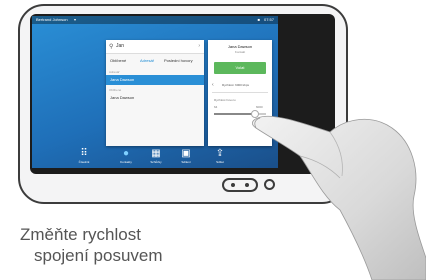  I want to click on keypad-icon: ⠿, so click(84, 153).